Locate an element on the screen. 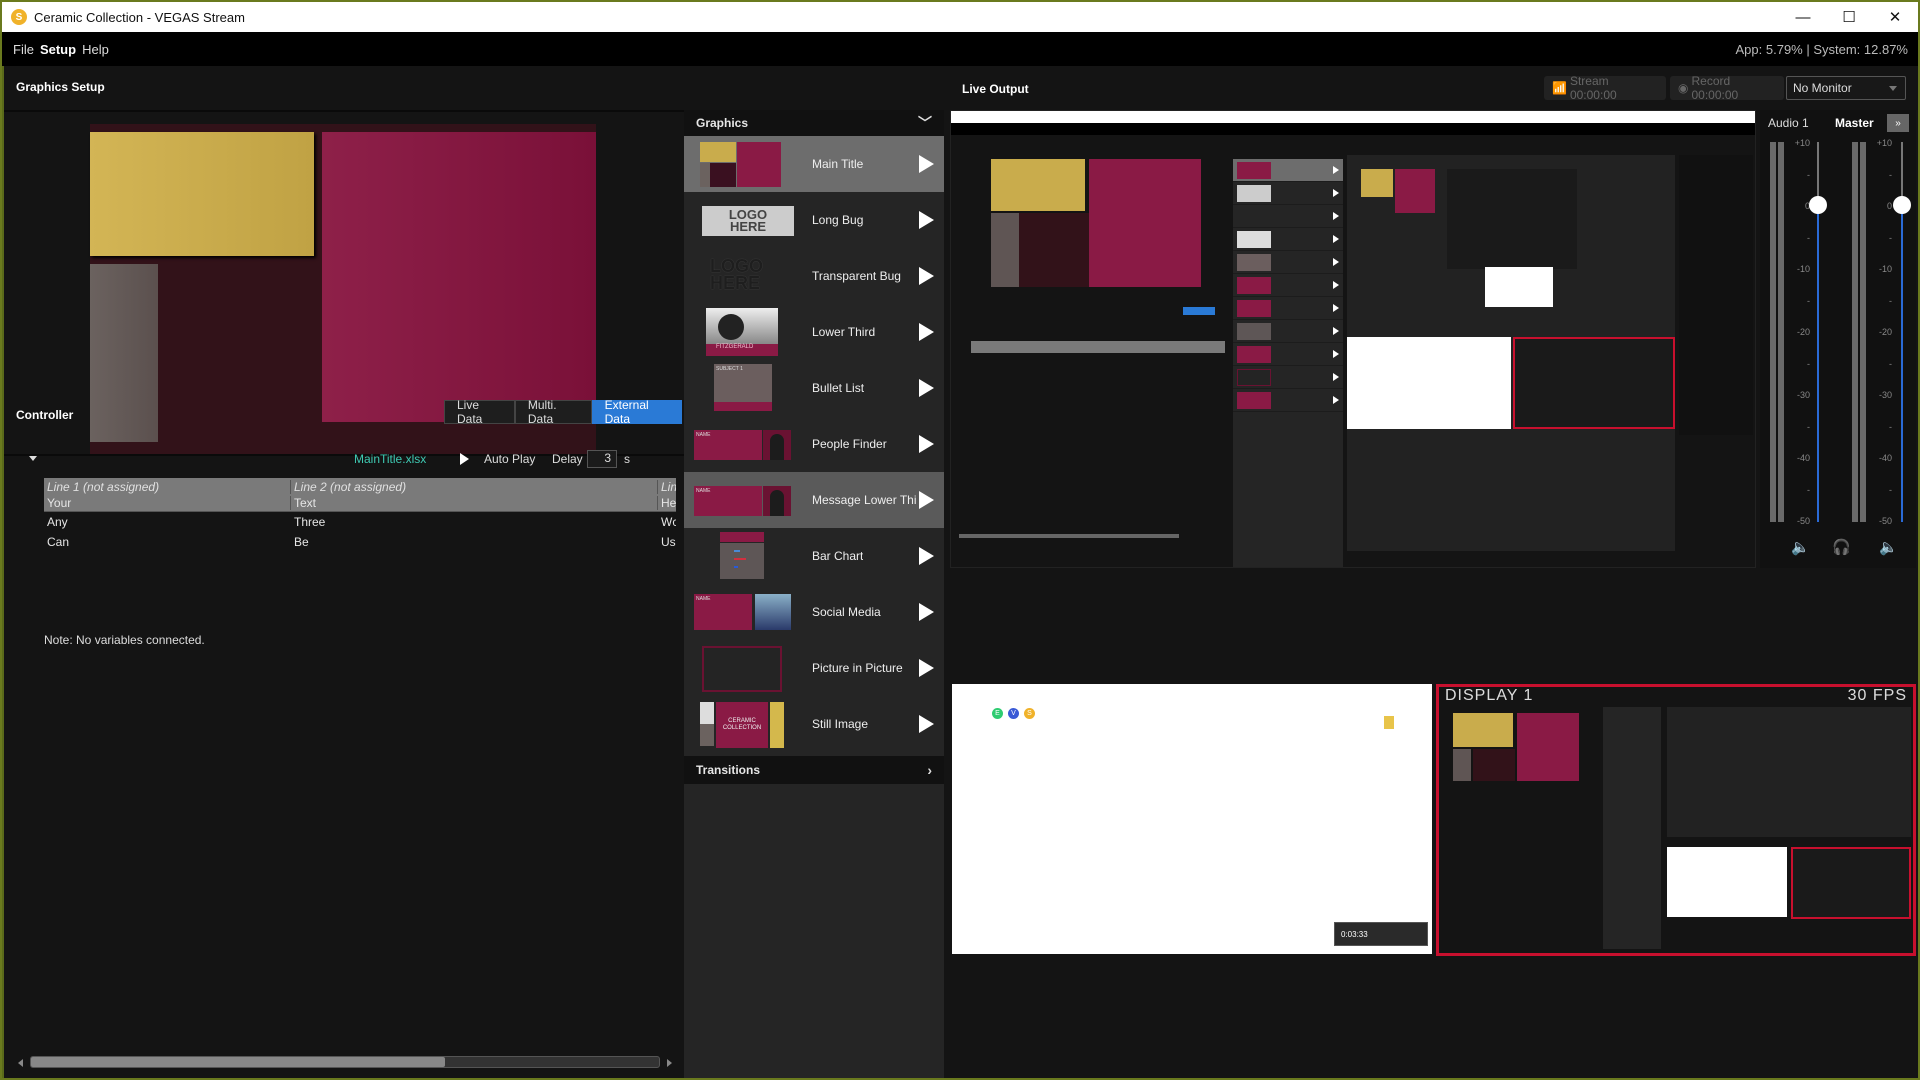  record-icon: ◉ is located at coordinates (1683, 88).